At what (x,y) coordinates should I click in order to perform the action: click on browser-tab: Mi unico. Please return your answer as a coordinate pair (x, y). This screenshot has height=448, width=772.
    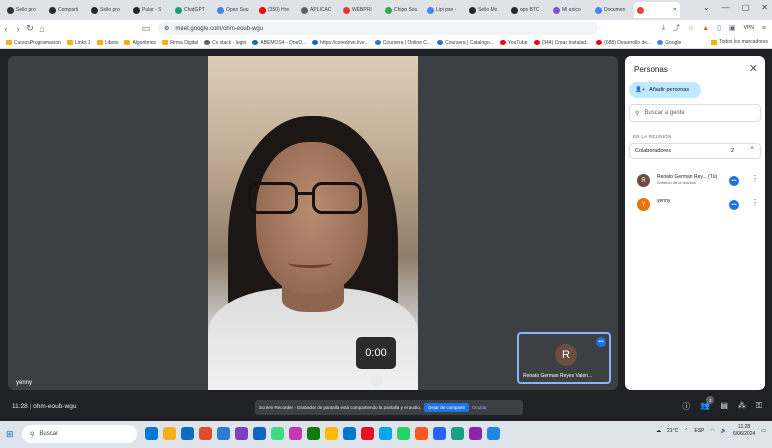
    Looking at the image, I should click on (570, 10).